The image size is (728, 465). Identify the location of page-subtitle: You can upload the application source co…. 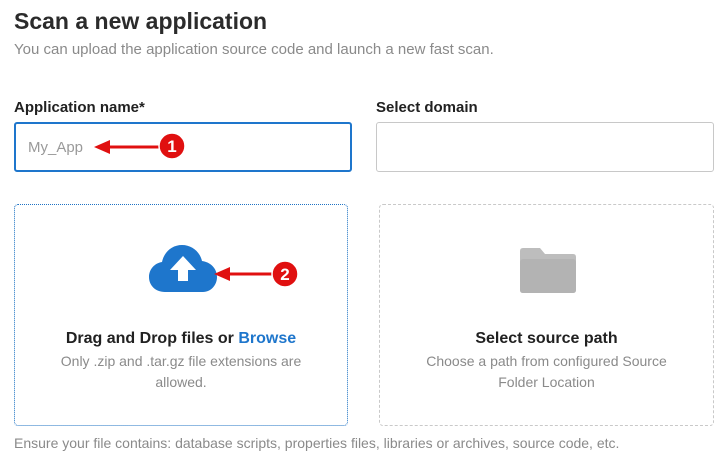
(254, 49).